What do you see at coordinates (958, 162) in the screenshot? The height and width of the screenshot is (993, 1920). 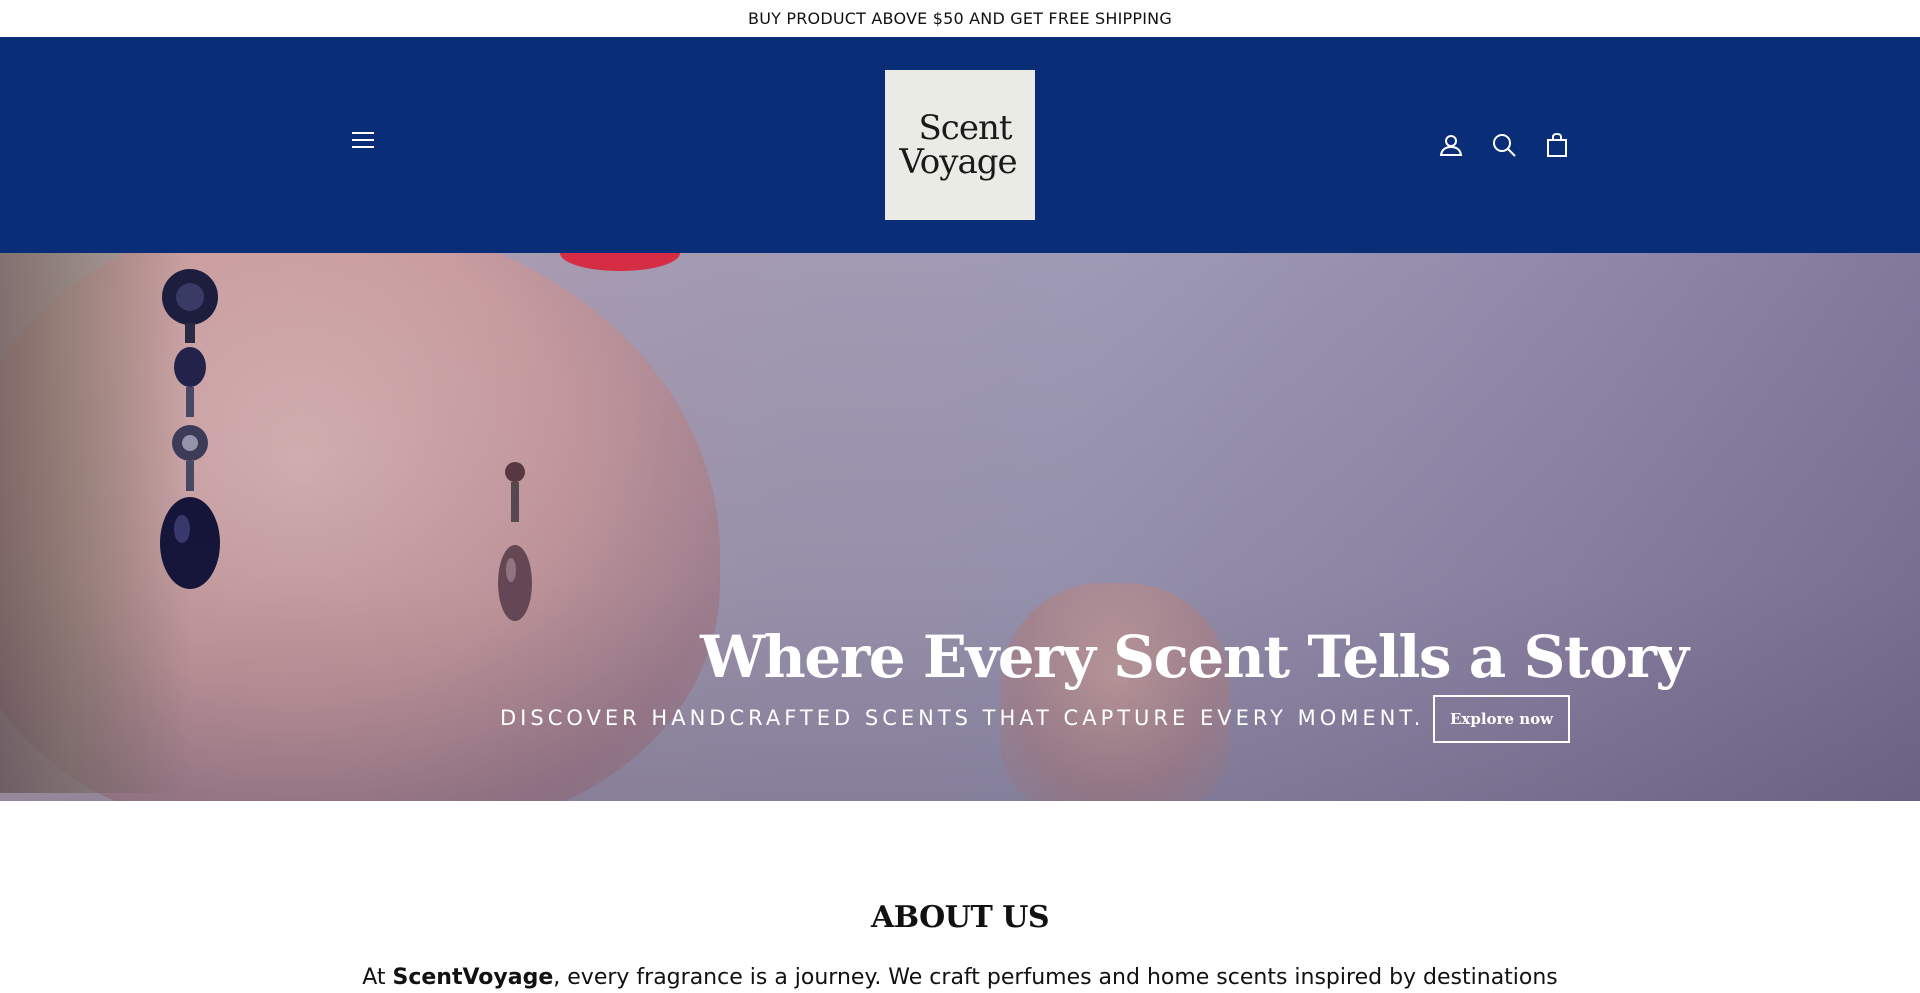 I see `logo-line2: Voyage` at bounding box center [958, 162].